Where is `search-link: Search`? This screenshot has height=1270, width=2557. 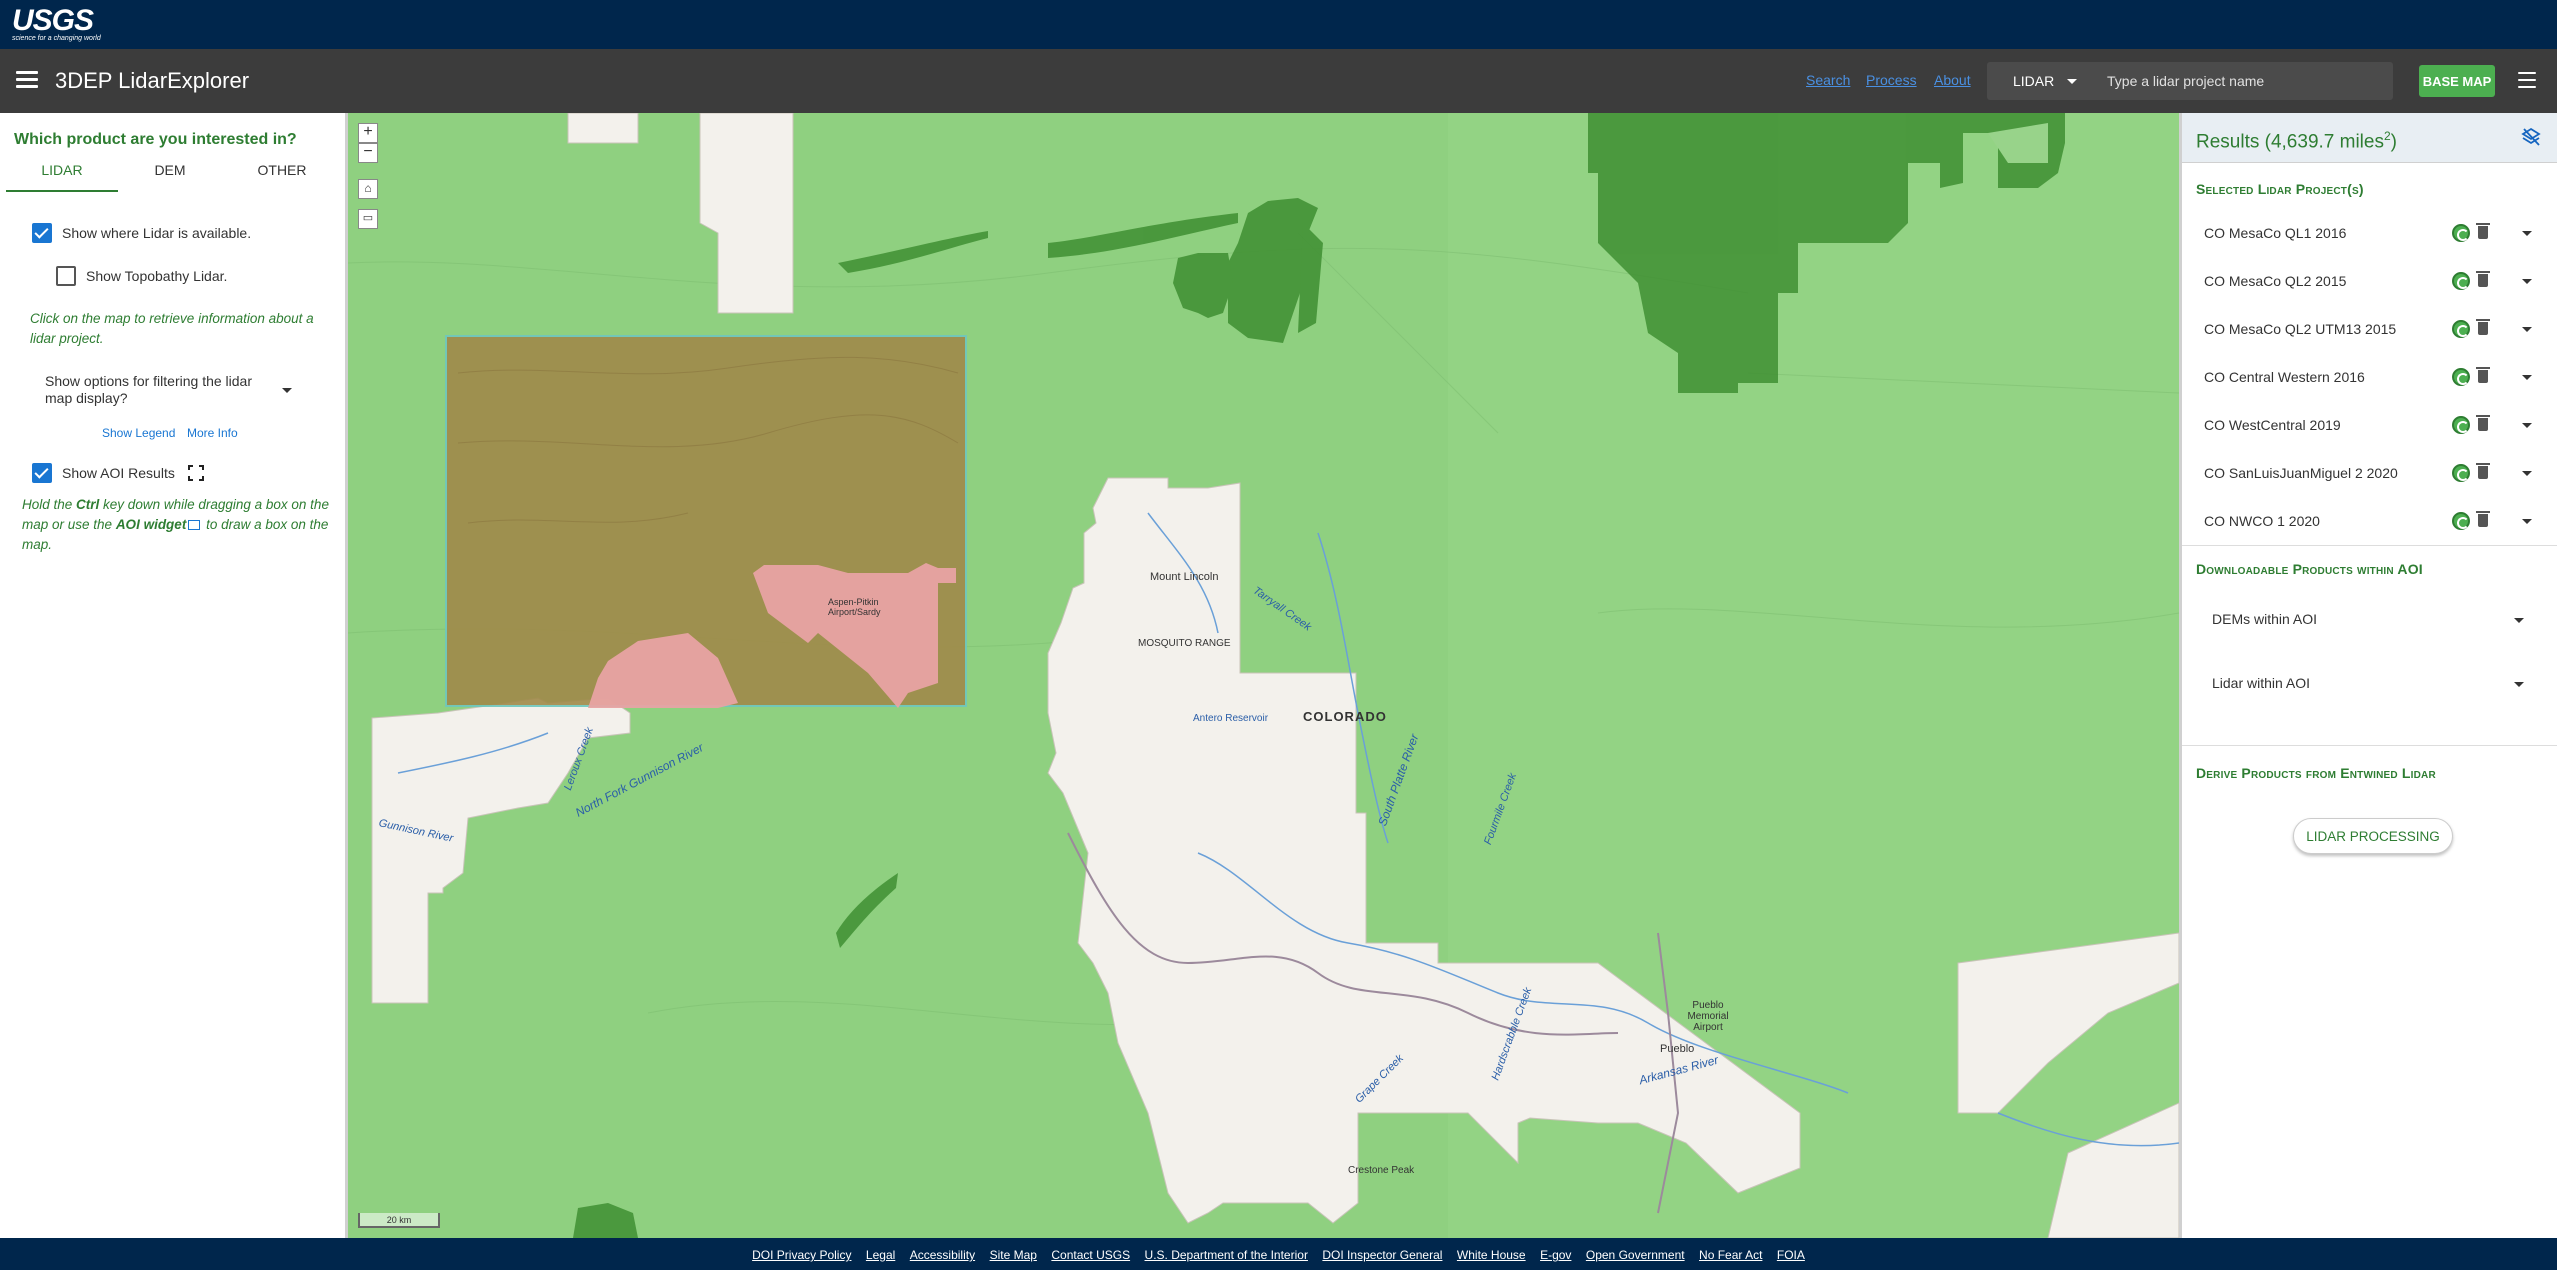
search-link: Search is located at coordinates (1828, 80).